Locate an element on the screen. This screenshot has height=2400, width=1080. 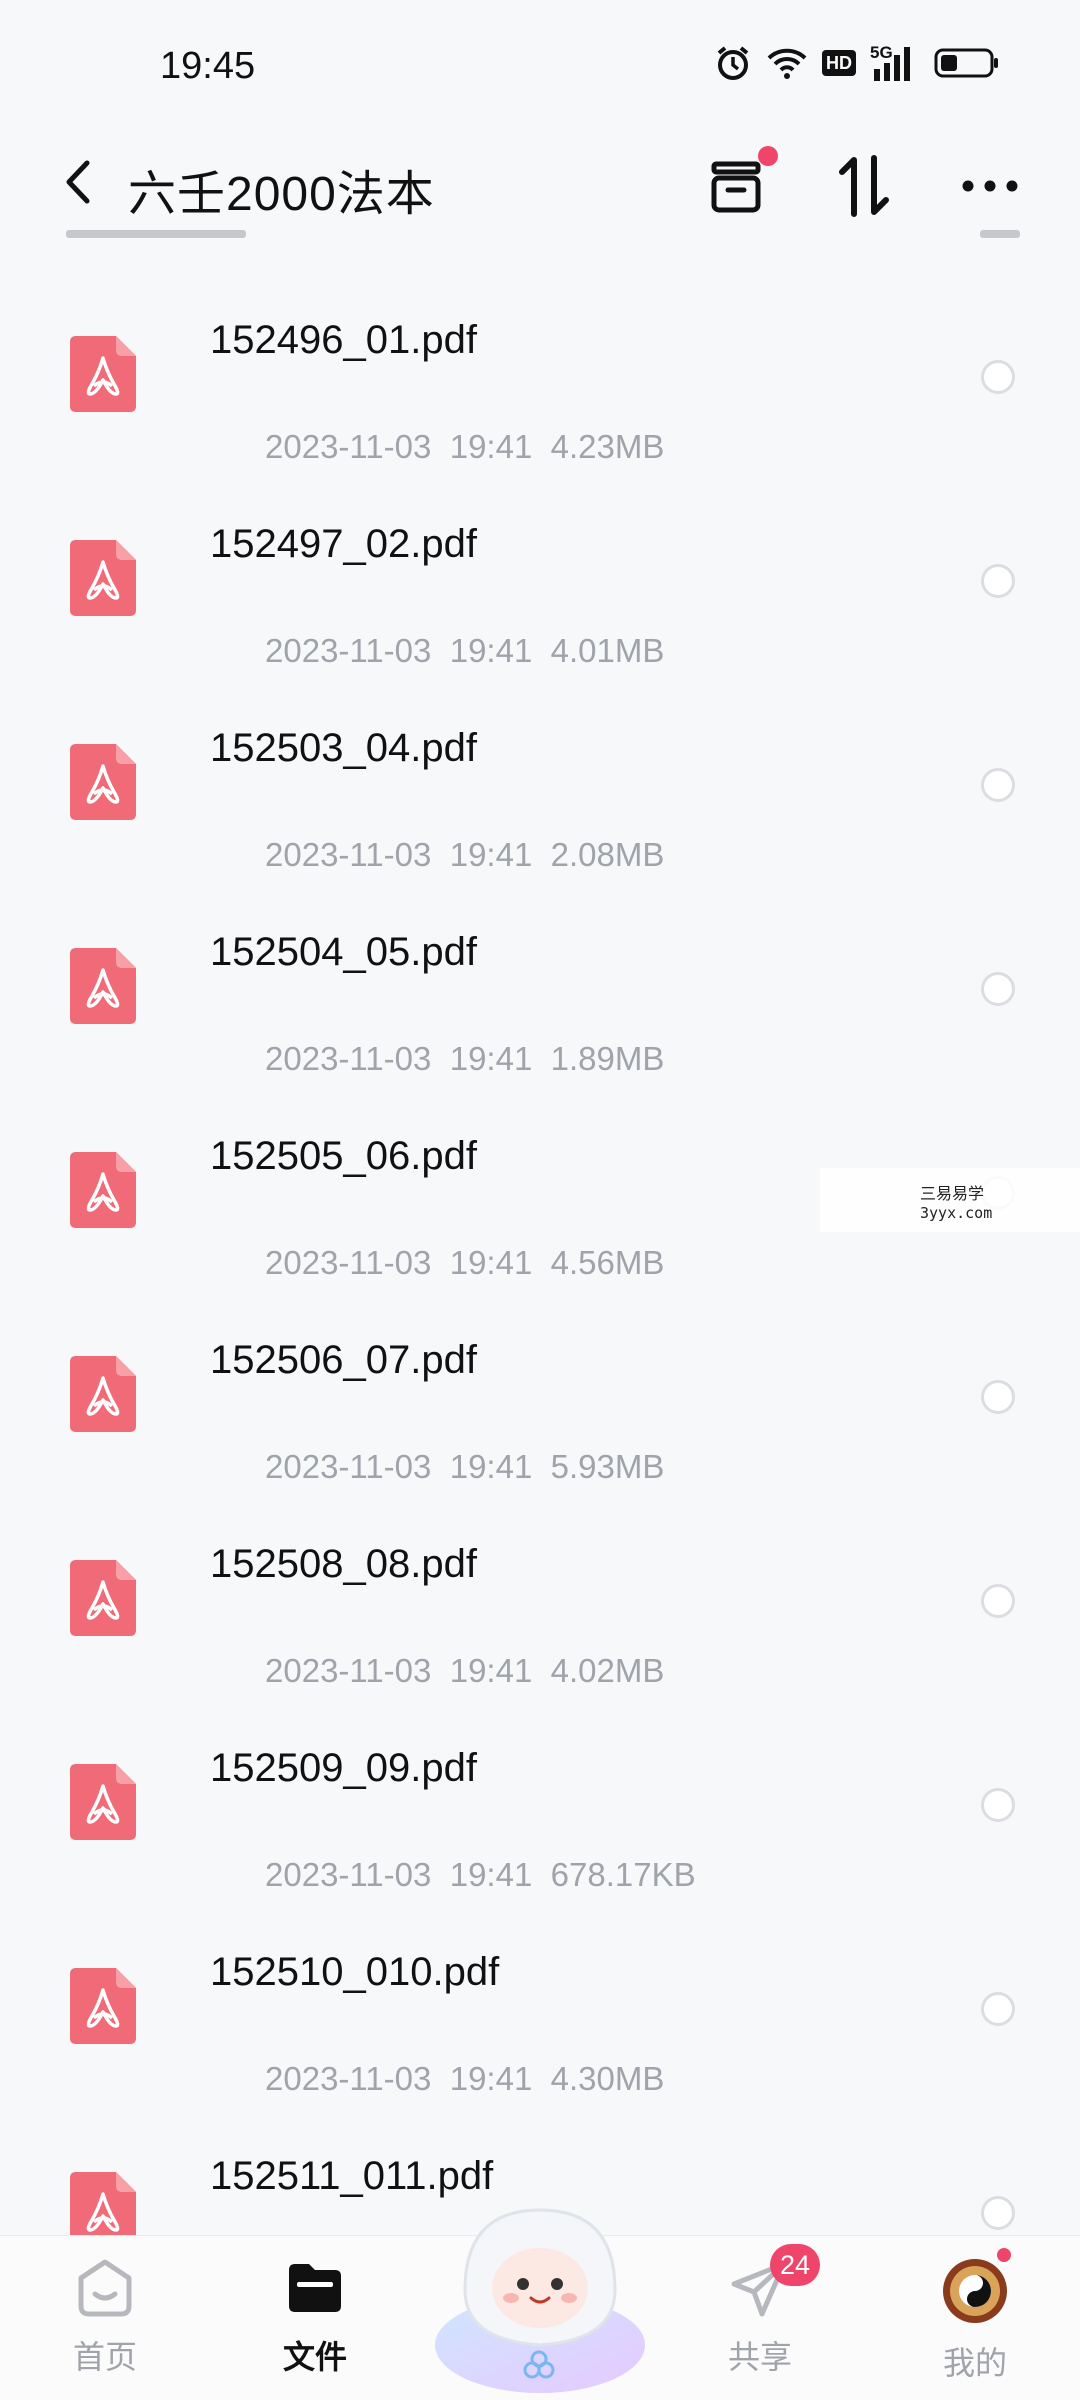
home-icon is located at coordinates (105, 2288).